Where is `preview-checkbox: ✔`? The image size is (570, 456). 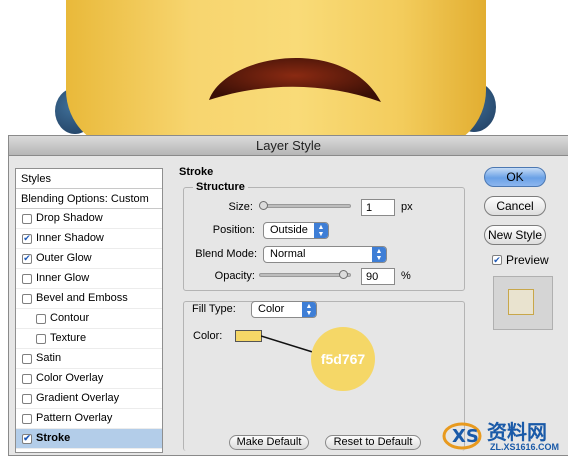
preview-checkbox: ✔ is located at coordinates (497, 260).